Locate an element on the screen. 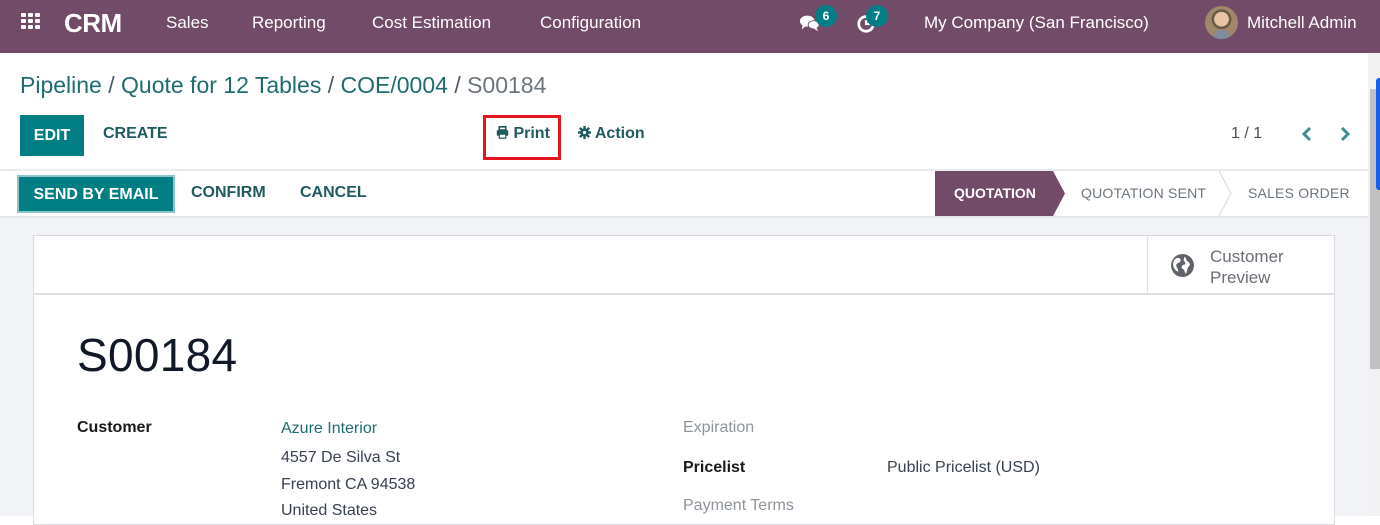 The image size is (1380, 525). breadcrumb-pipeline: Pipeline is located at coordinates (61, 85).